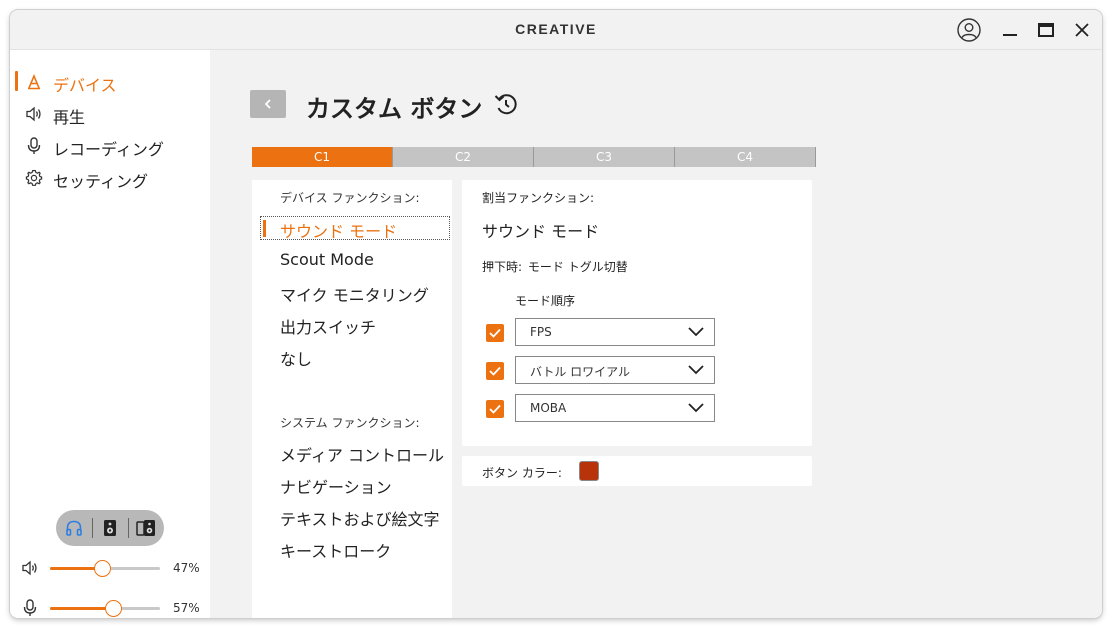 This screenshot has height=628, width=1112. Describe the element at coordinates (548, 408) in the screenshot. I see `mode-select-value: MOBA` at that location.